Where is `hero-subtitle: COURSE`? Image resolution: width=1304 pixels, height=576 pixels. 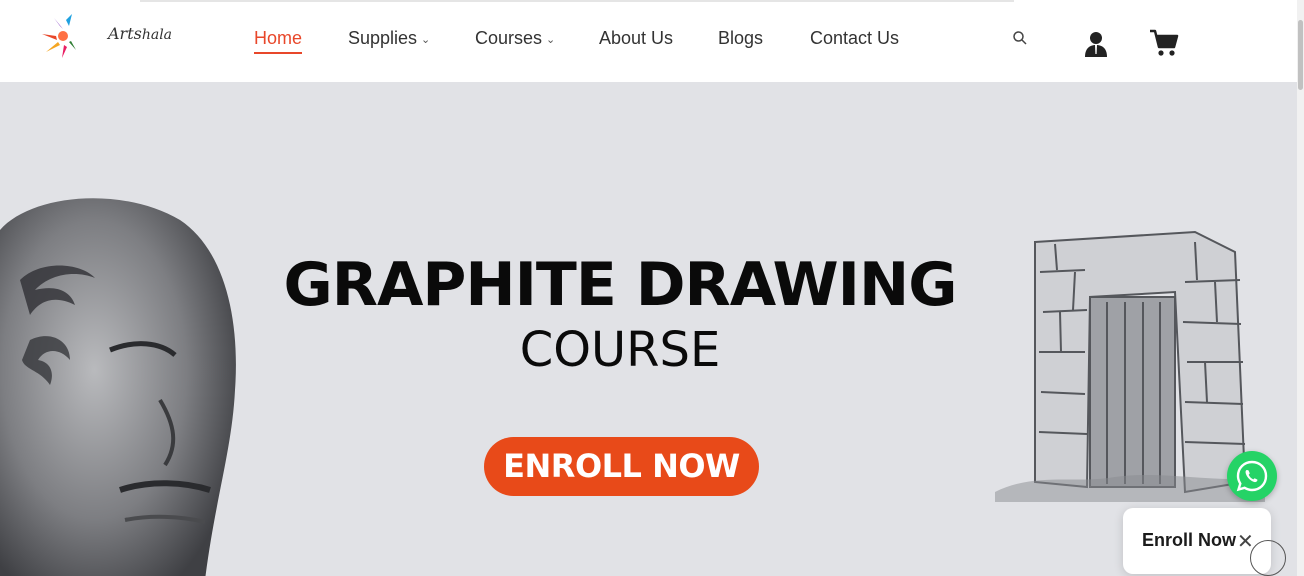
hero-subtitle: COURSE is located at coordinates (620, 350).